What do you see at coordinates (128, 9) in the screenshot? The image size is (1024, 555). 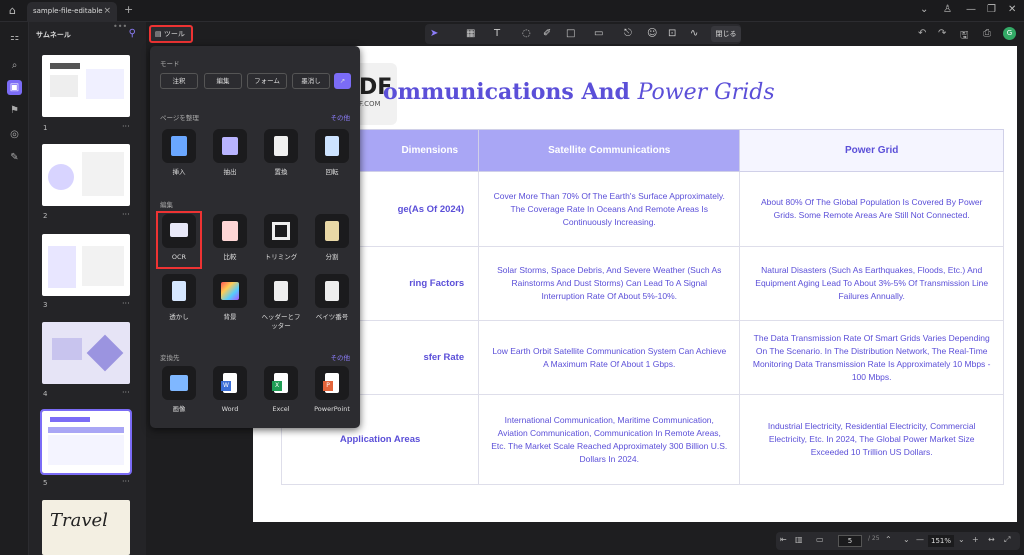 I see `new-tab-icon: +` at bounding box center [128, 9].